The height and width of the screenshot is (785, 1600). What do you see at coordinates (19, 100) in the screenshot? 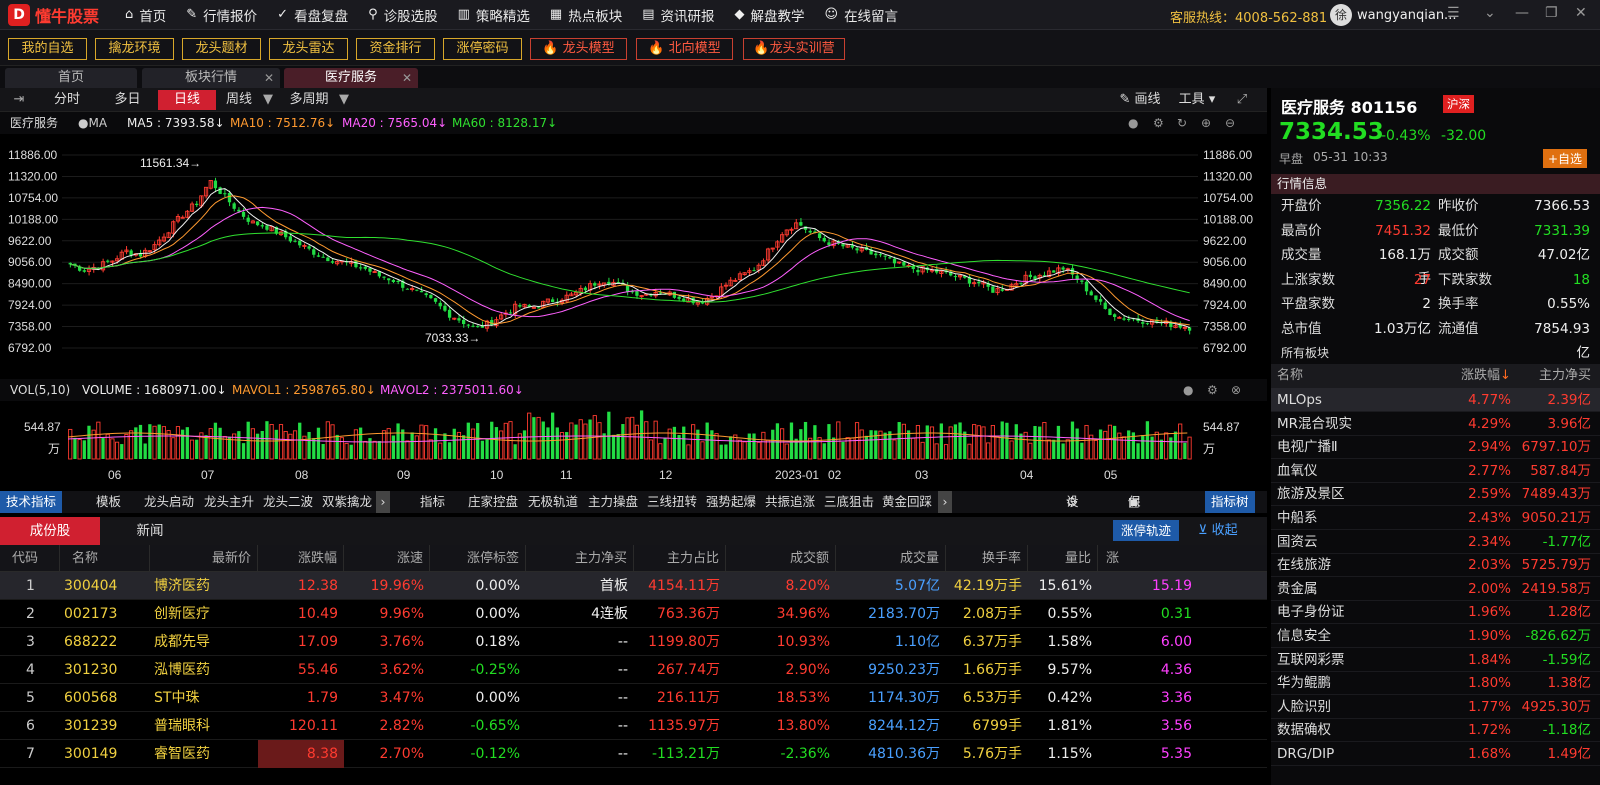
I see `collapse-icon: ⇥` at bounding box center [19, 100].